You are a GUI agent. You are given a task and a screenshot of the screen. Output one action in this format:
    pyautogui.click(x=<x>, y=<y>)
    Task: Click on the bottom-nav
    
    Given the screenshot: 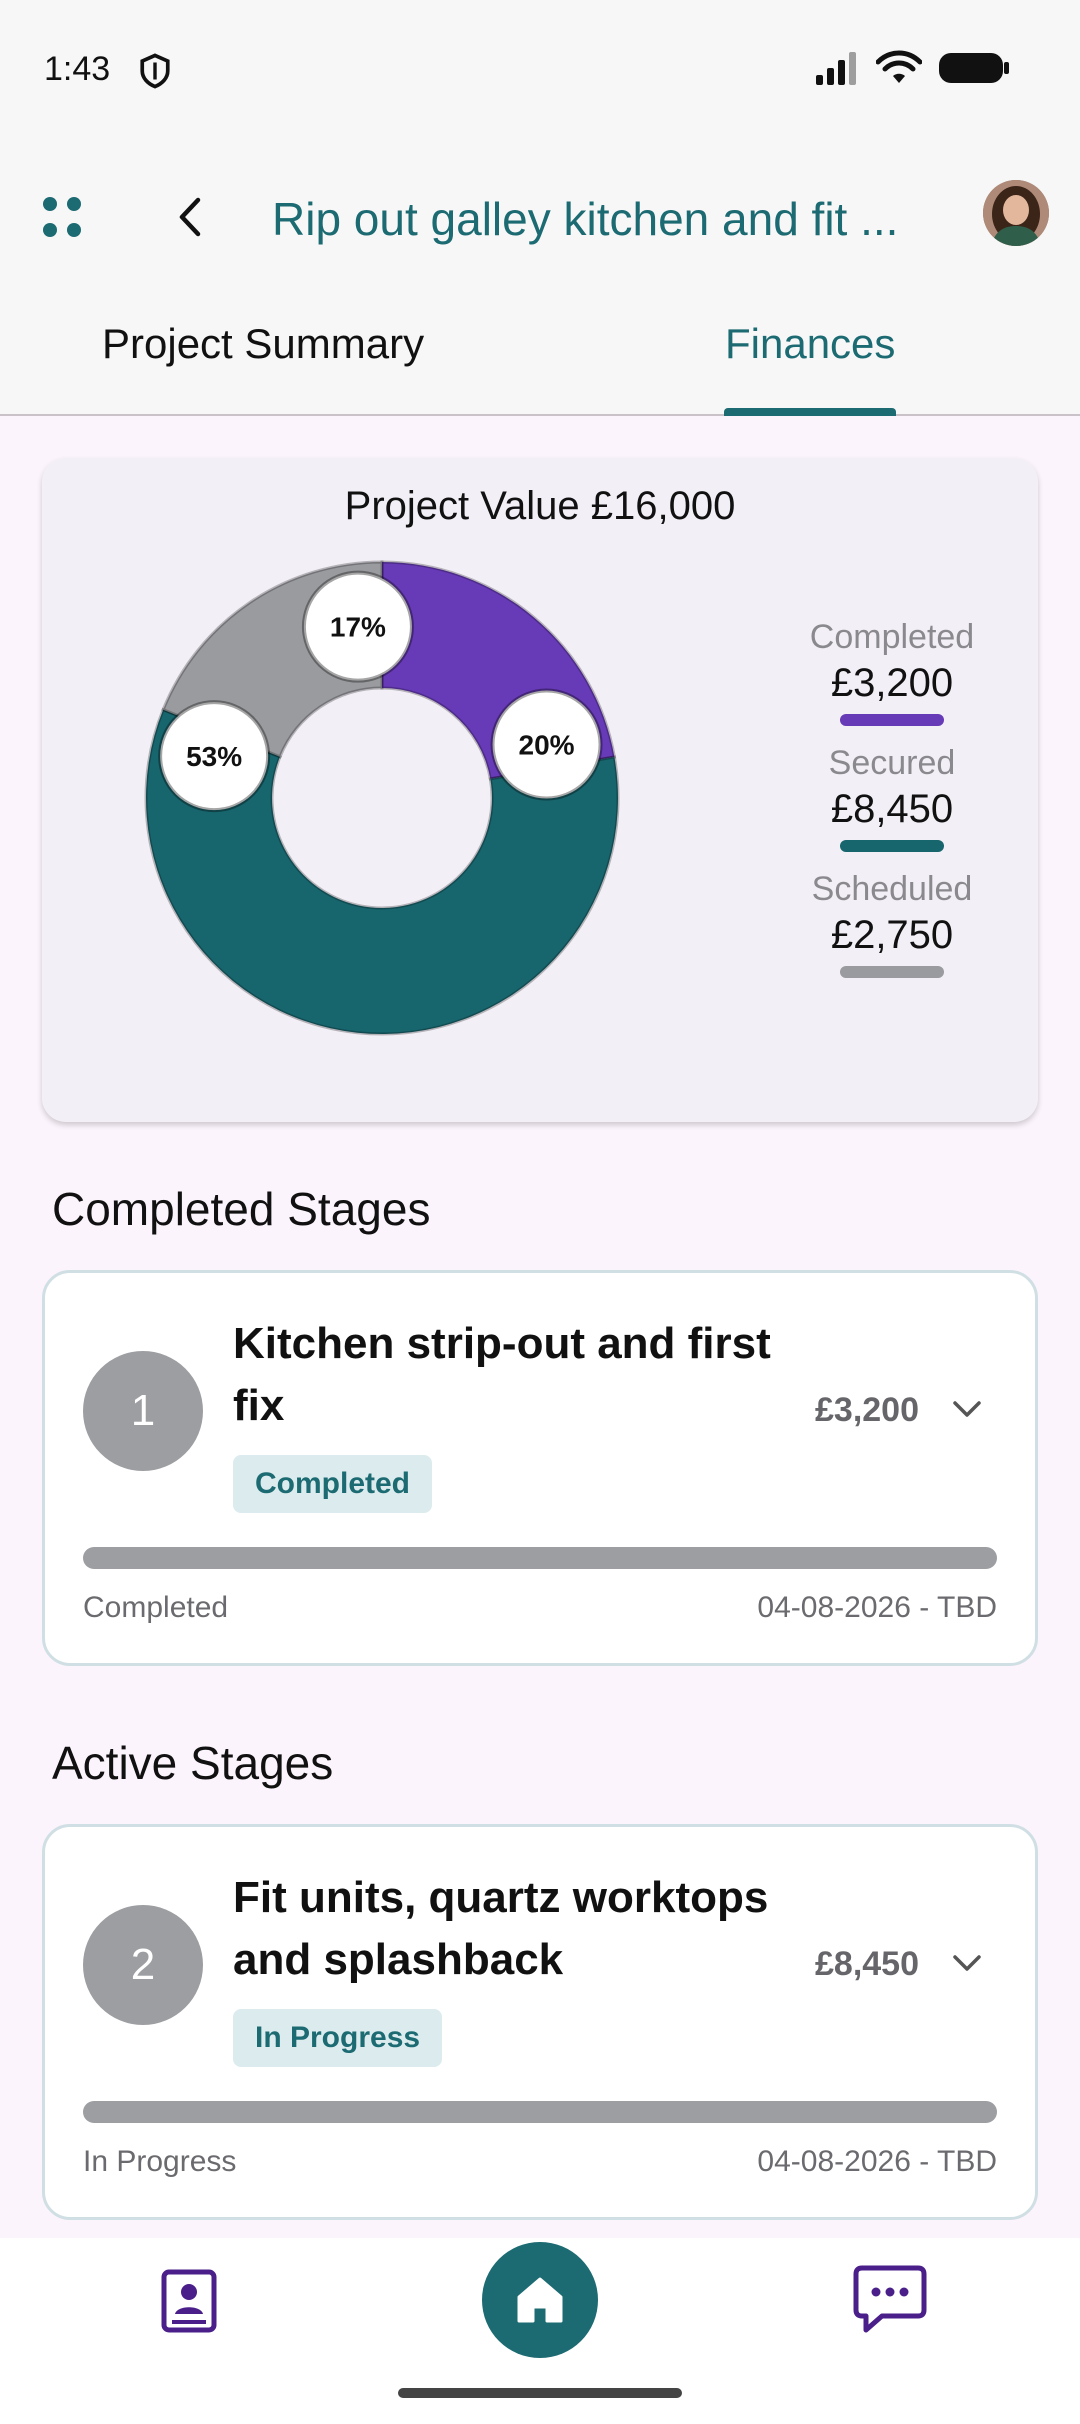 What is the action you would take?
    pyautogui.click(x=540, y=2331)
    